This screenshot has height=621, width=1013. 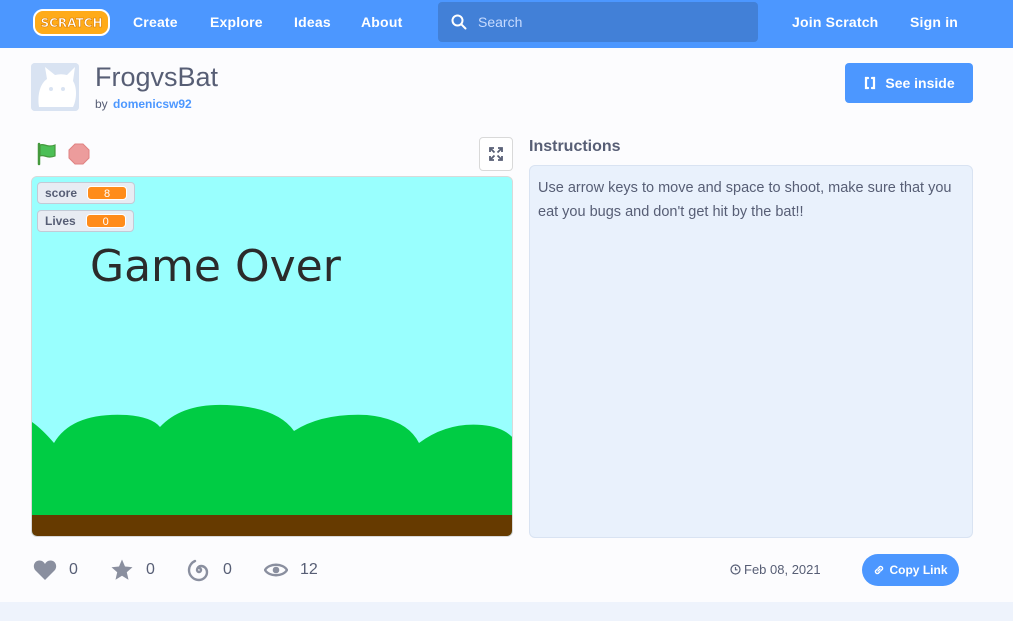 What do you see at coordinates (47, 154) in the screenshot?
I see `green-flag-icon` at bounding box center [47, 154].